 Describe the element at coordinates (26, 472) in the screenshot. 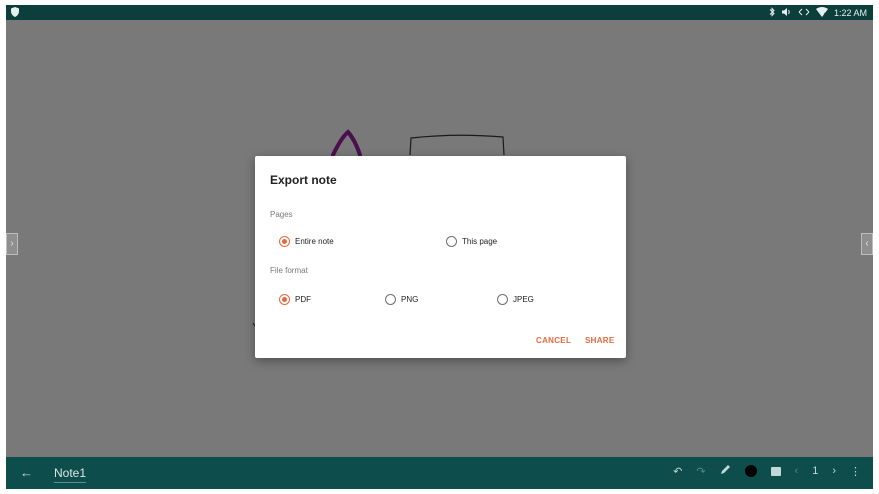

I see `back-arrow-icon: ←` at that location.